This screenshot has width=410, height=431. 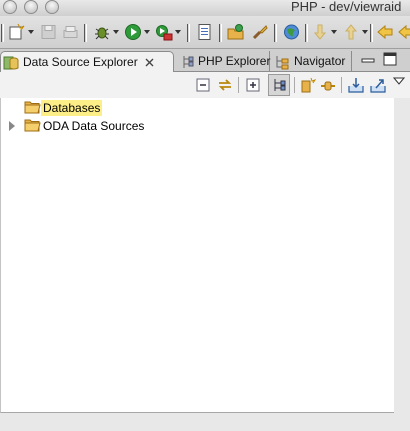 I want to click on tab-navigator: Navigator, so click(x=312, y=61).